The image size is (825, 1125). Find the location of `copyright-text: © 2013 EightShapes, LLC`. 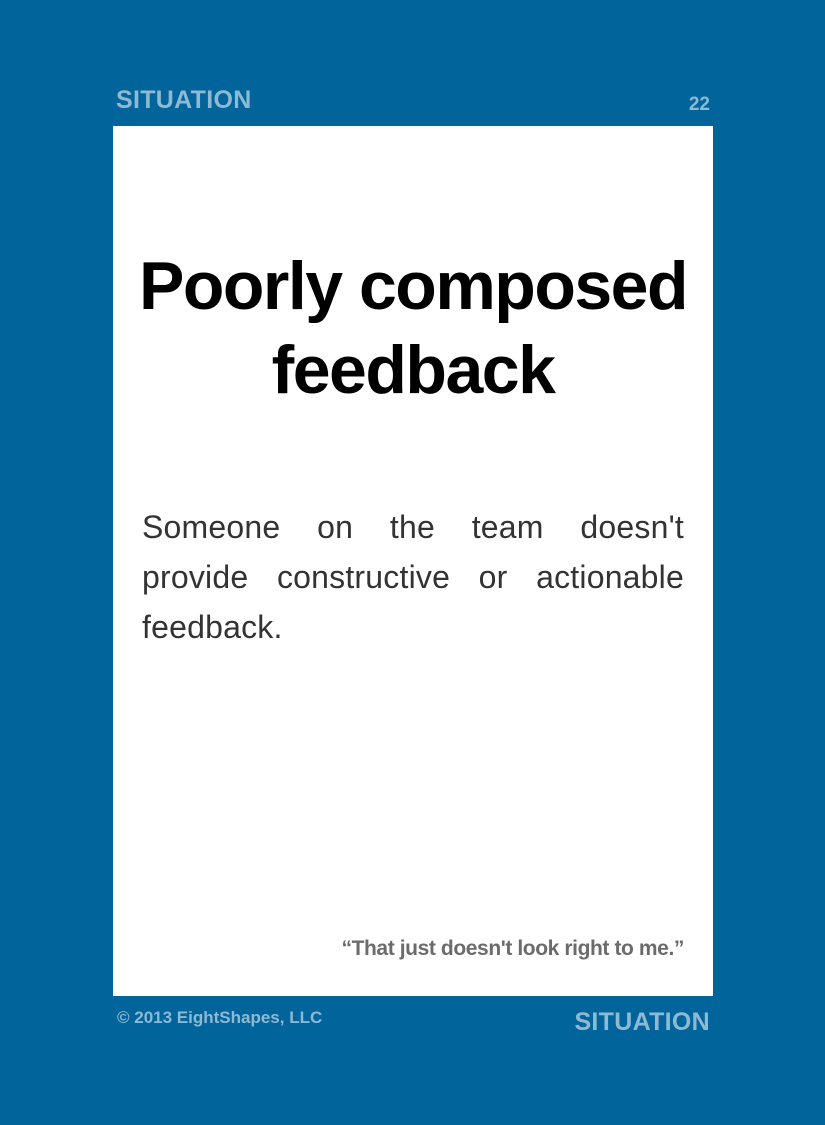

copyright-text: © 2013 EightShapes, LLC is located at coordinates (220, 1017).